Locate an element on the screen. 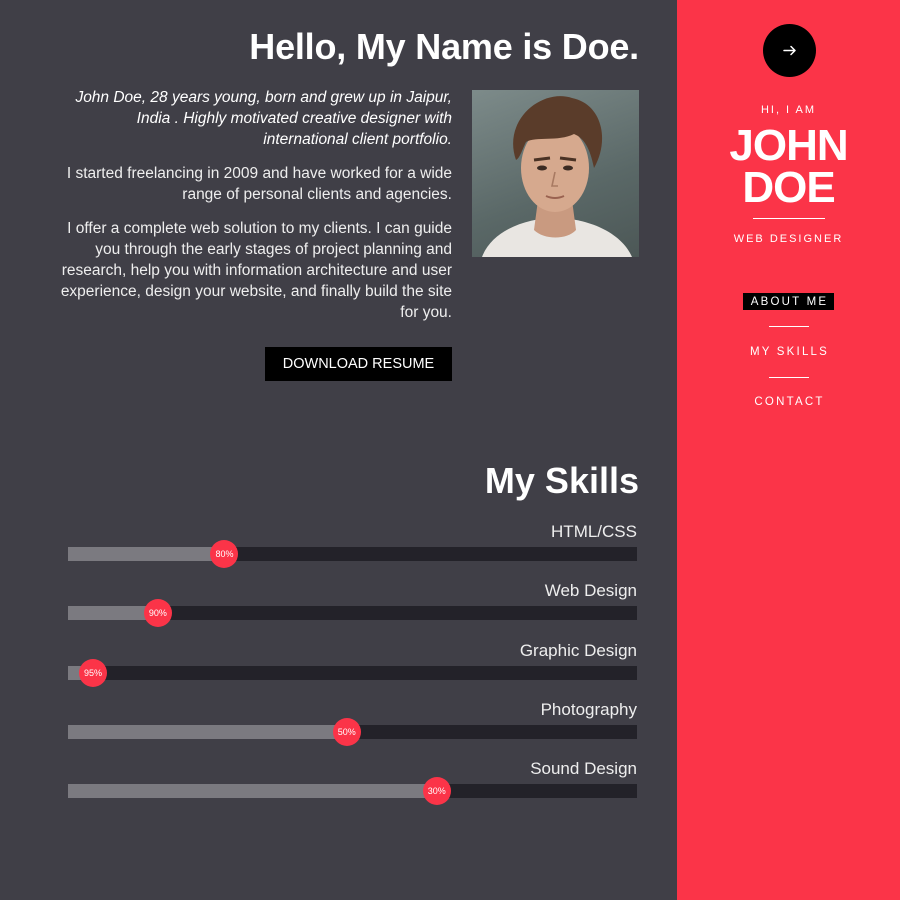 Image resolution: width=900 pixels, height=900 pixels. nav-item-about-me: ABOUT ME is located at coordinates (788, 301).